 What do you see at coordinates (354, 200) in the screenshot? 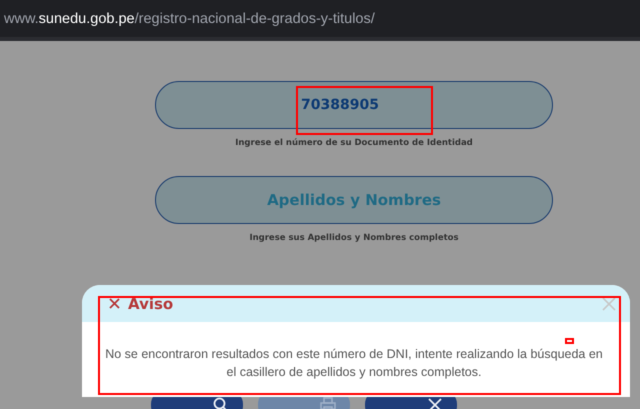
I see `name-field: Apellidos y Nombres` at bounding box center [354, 200].